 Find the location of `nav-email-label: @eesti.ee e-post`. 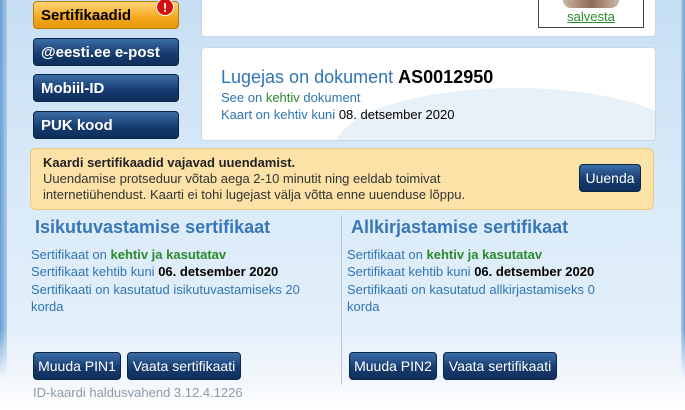

nav-email-label: @eesti.ee e-post is located at coordinates (100, 52).